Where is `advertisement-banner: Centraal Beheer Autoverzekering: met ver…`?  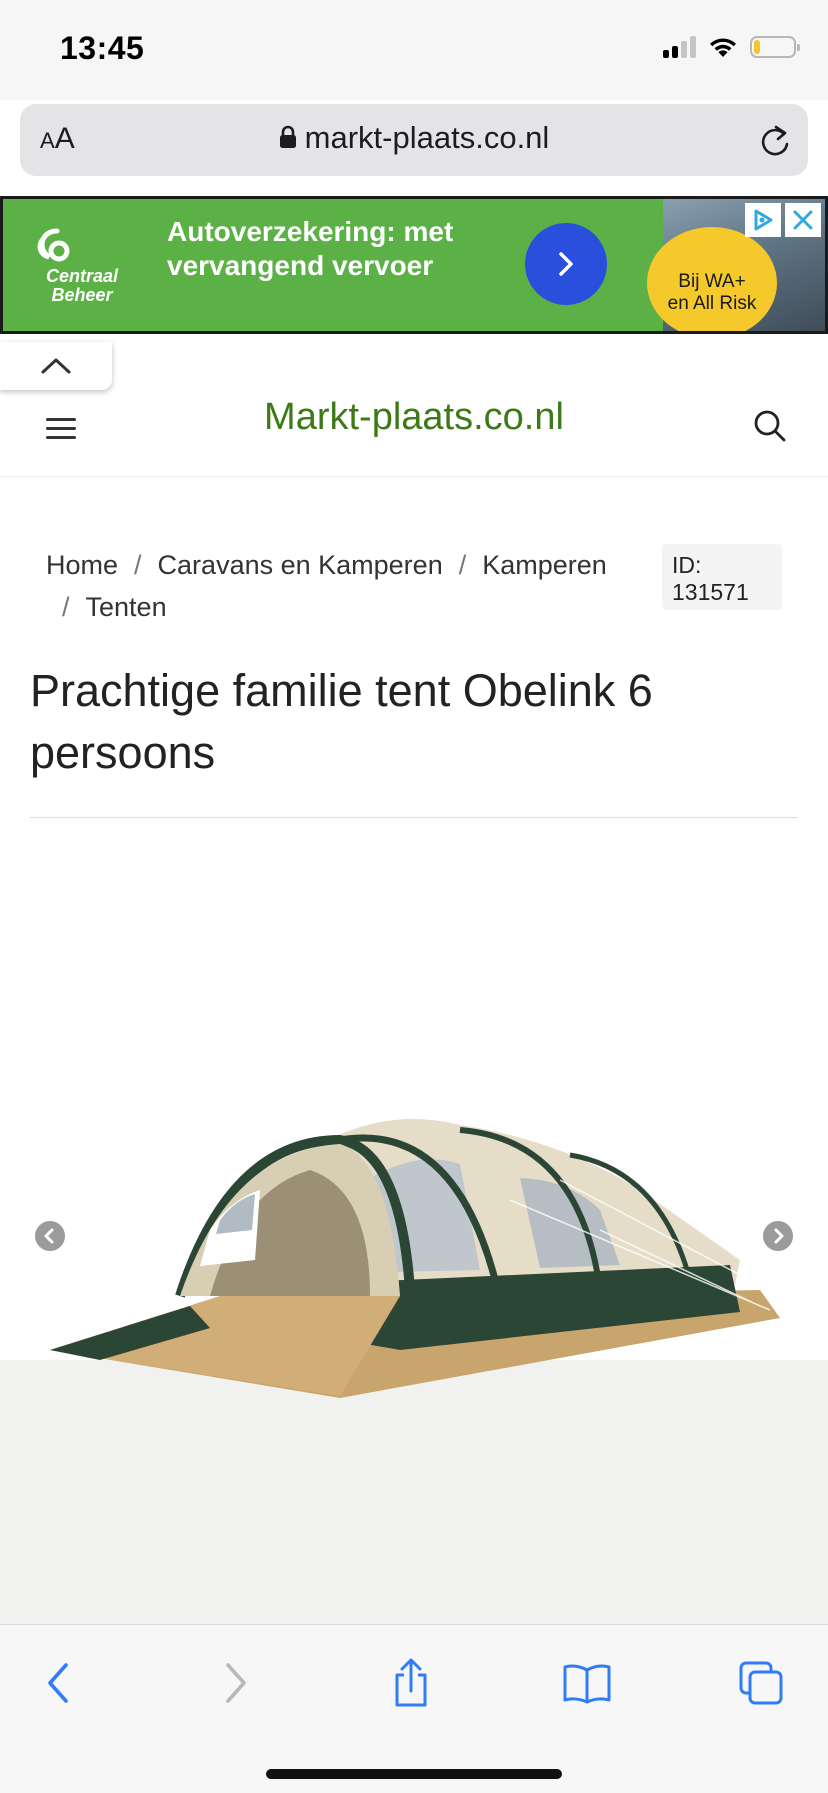 advertisement-banner: Centraal Beheer Autoverzekering: met ver… is located at coordinates (414, 265).